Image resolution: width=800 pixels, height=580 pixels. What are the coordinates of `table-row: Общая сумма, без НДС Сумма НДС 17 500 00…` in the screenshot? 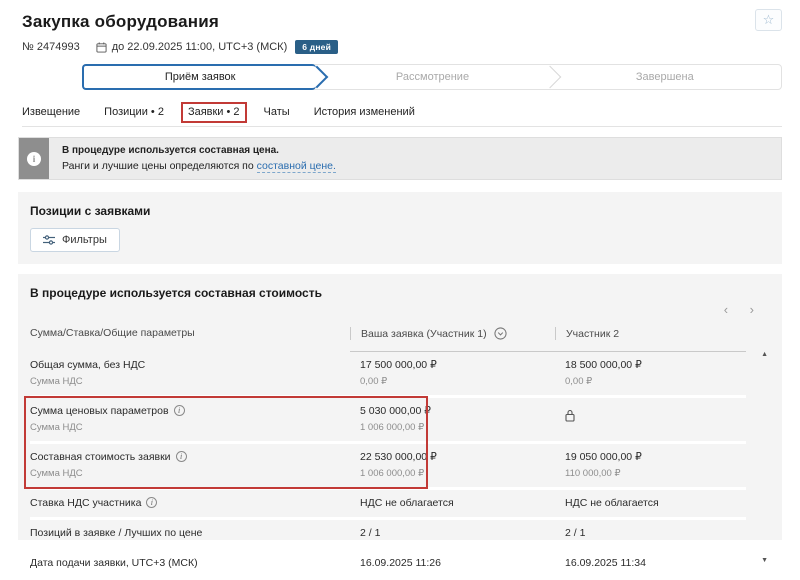 It's located at (388, 375).